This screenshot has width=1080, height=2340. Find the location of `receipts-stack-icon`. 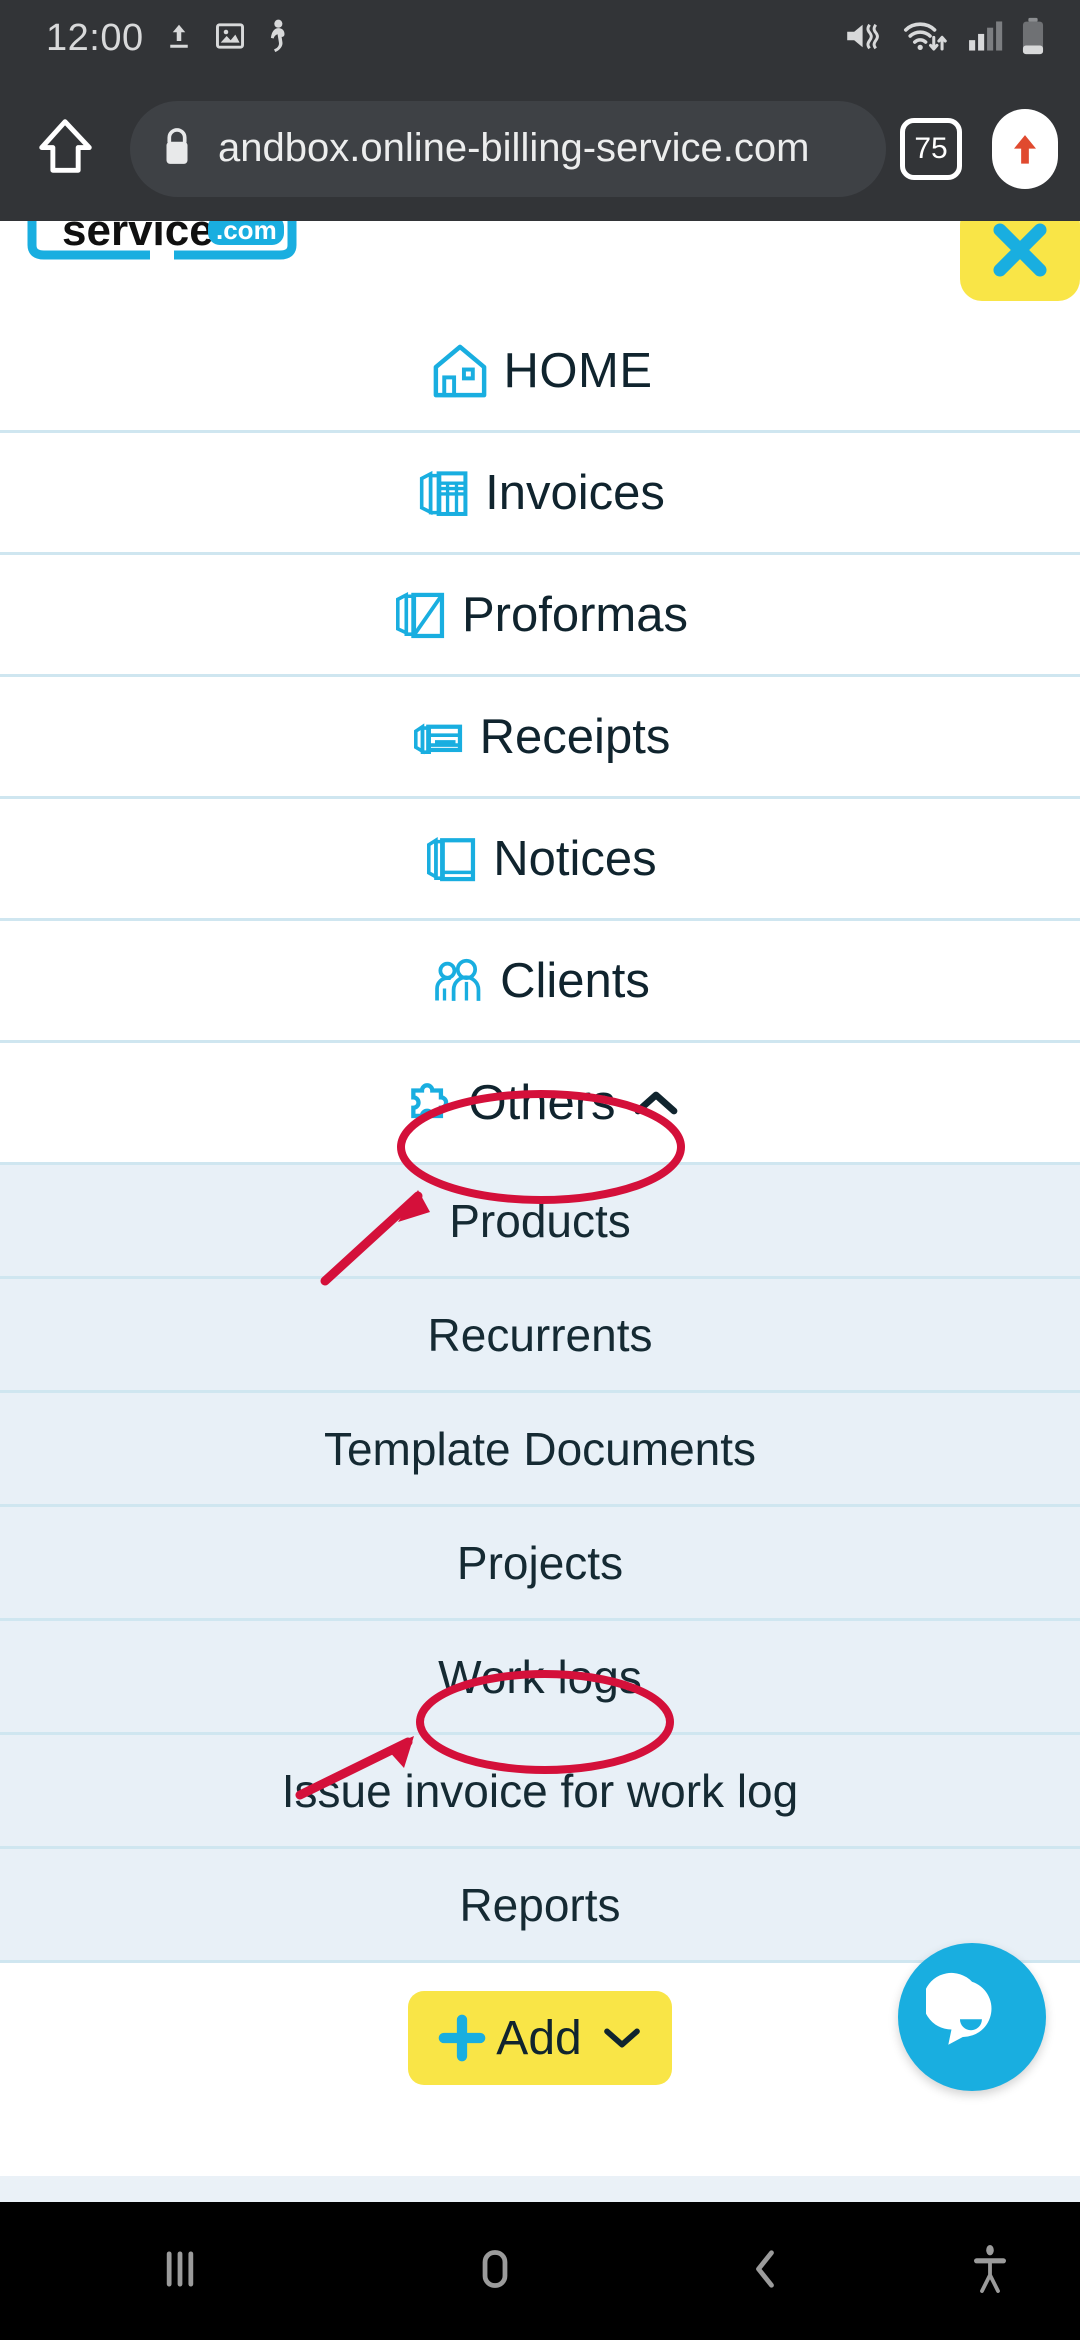

receipts-stack-icon is located at coordinates (439, 737).